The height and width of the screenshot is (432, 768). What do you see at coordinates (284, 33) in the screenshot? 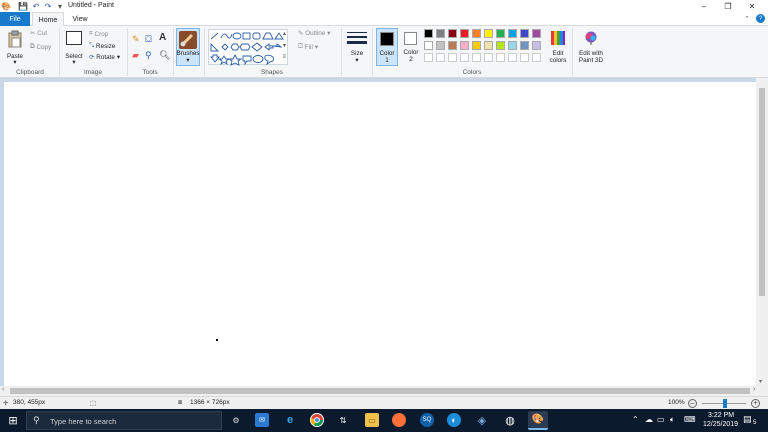
I see `shapes-scroll-up-icon: ▴` at bounding box center [284, 33].